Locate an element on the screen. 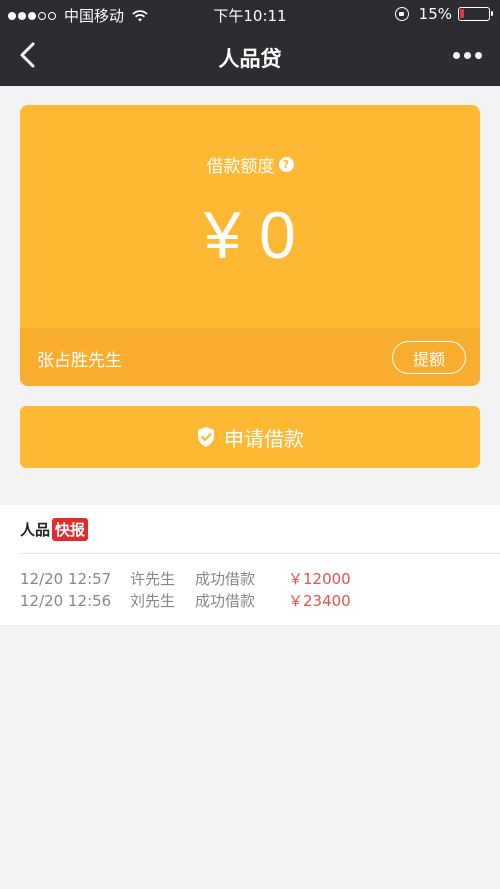 Image resolution: width=500 pixels, height=889 pixels. credit-limit-label-row: 借款额度 ? is located at coordinates (250, 164).